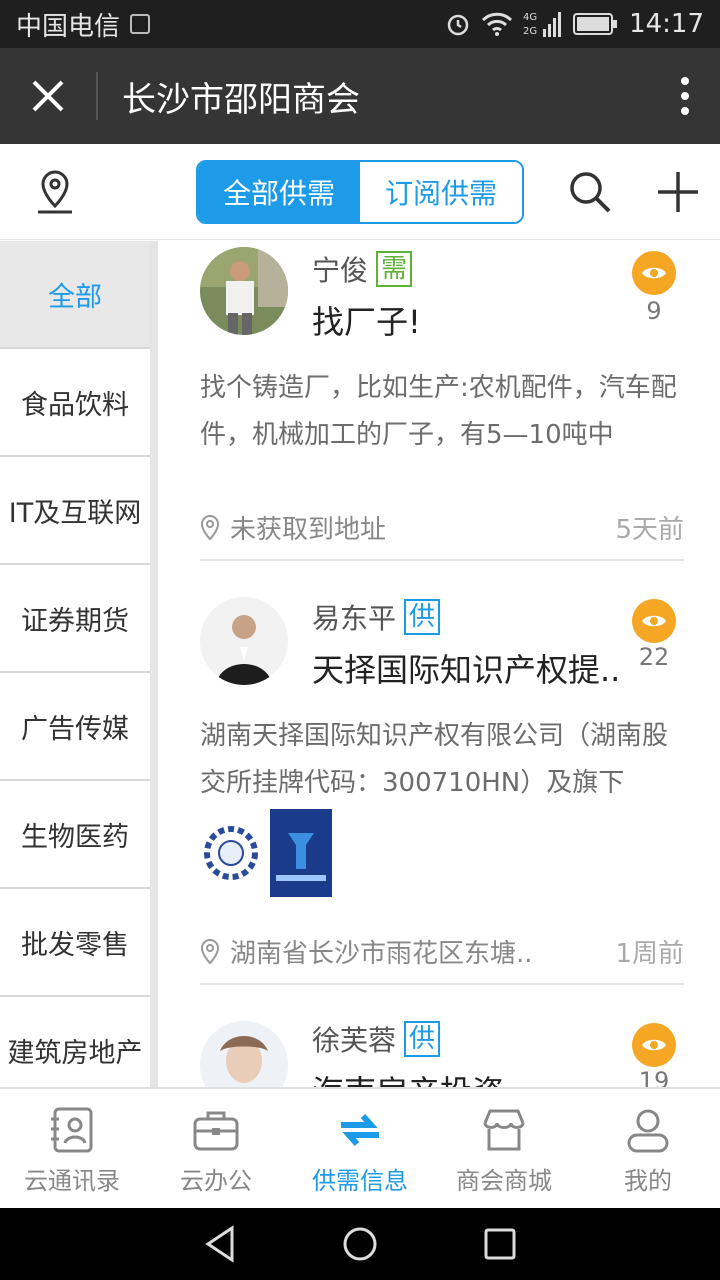 This screenshot has width=720, height=1280. I want to click on tab-office: 云办公, so click(216, 1148).